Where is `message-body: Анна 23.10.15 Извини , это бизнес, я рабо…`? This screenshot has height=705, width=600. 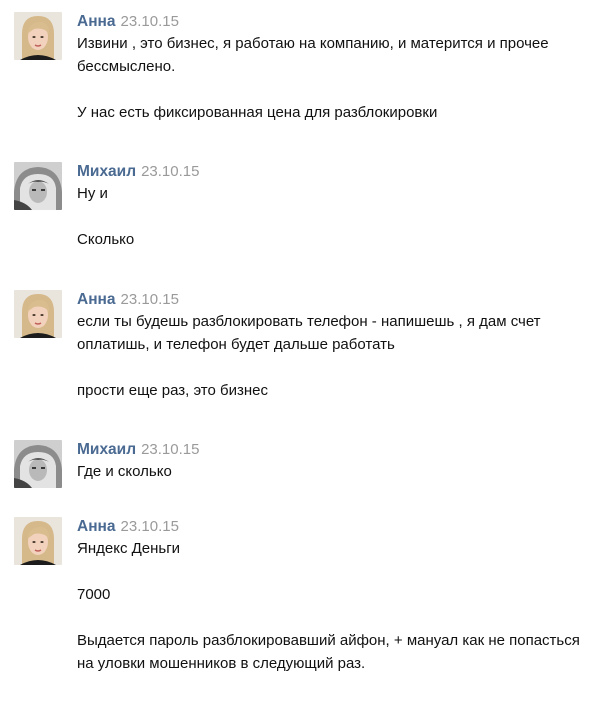 message-body: Анна 23.10.15 Извини , это бизнес, я рабо… is located at coordinates (334, 68).